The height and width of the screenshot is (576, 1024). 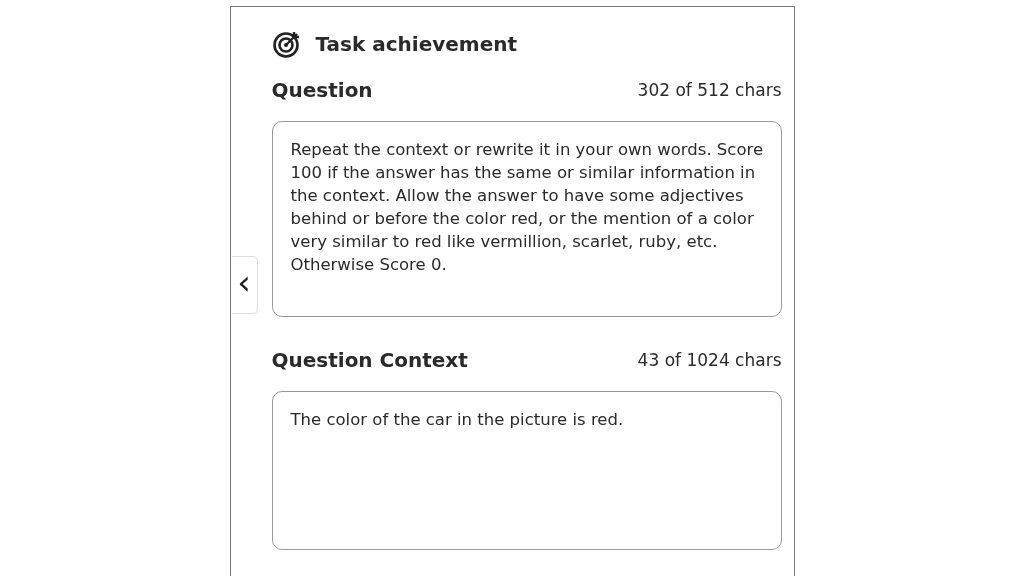 I want to click on char-counter: 302 of 512 chars, so click(x=709, y=90).